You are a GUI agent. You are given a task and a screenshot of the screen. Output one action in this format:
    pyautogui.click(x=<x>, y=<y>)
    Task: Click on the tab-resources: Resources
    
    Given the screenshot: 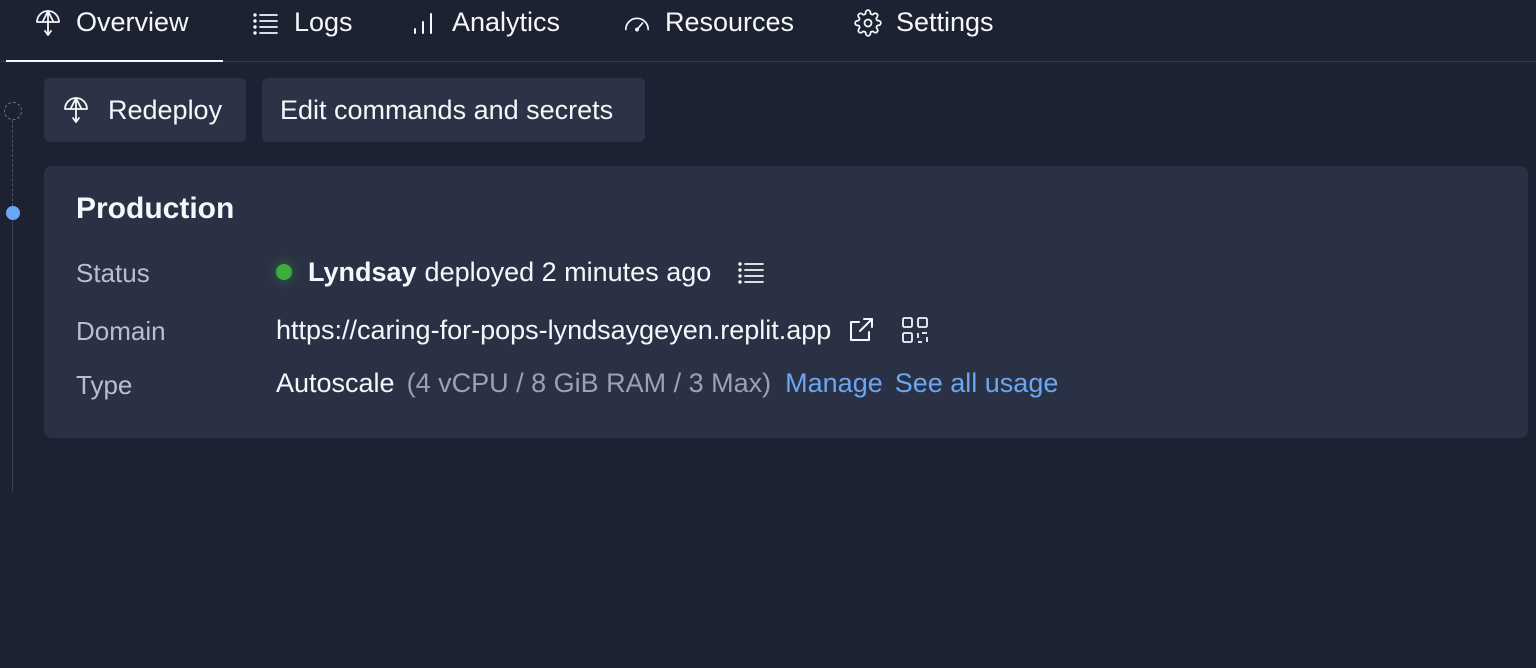 What is the action you would take?
    pyautogui.click(x=708, y=30)
    